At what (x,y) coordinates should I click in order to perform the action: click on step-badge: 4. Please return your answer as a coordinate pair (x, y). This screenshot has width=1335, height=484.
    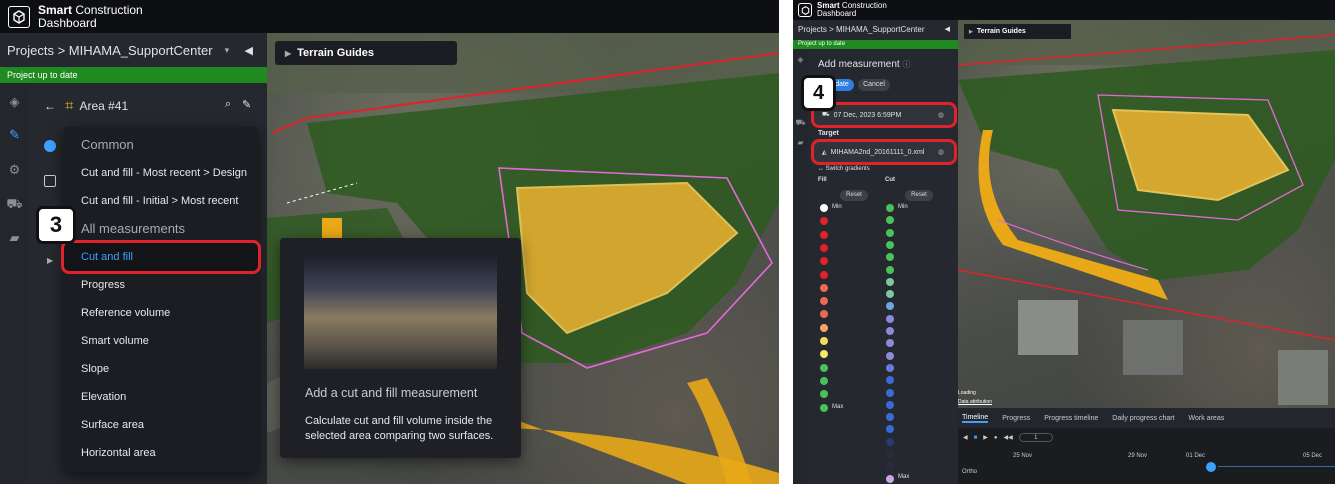
    Looking at the image, I should click on (818, 93).